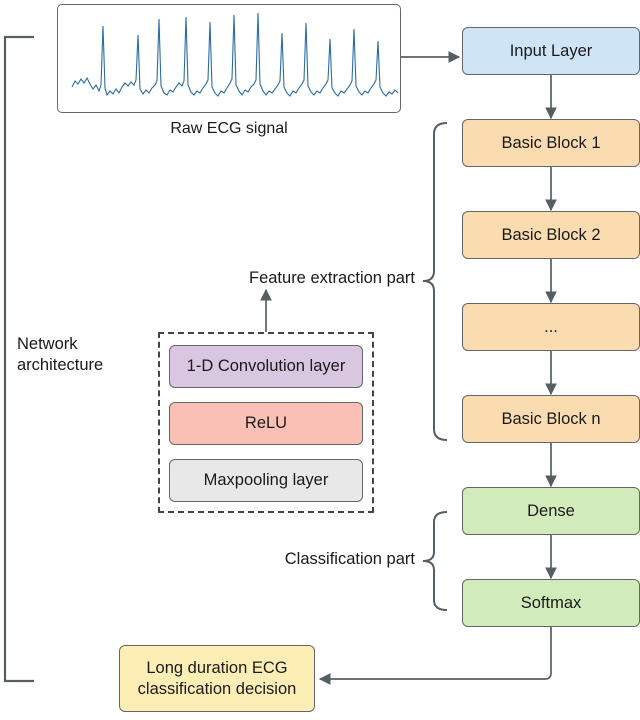  Describe the element at coordinates (435, 656) in the screenshot. I see `arrow-softmax-to-output` at that location.